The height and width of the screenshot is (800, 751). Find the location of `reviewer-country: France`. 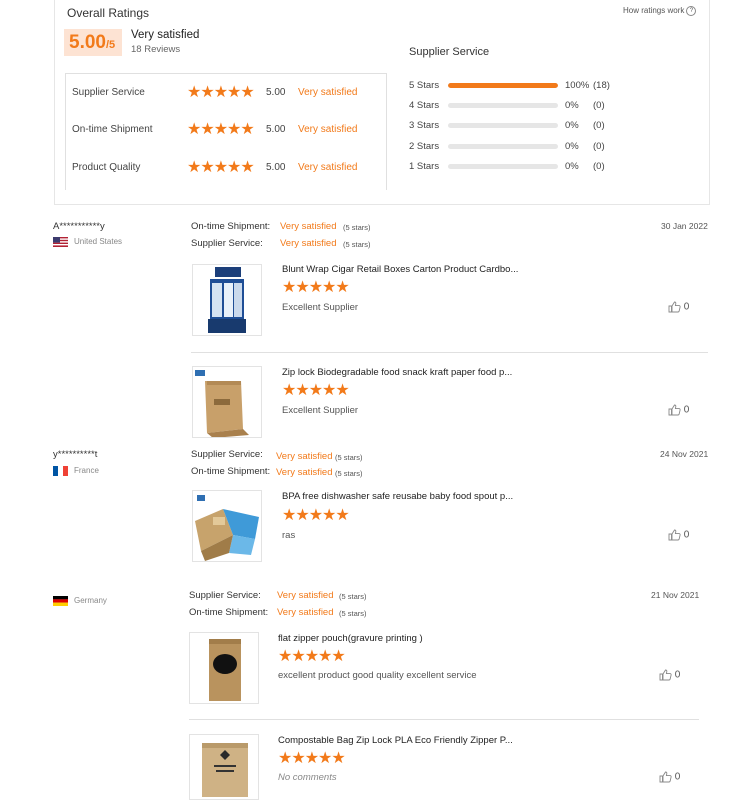

reviewer-country: France is located at coordinates (76, 471).